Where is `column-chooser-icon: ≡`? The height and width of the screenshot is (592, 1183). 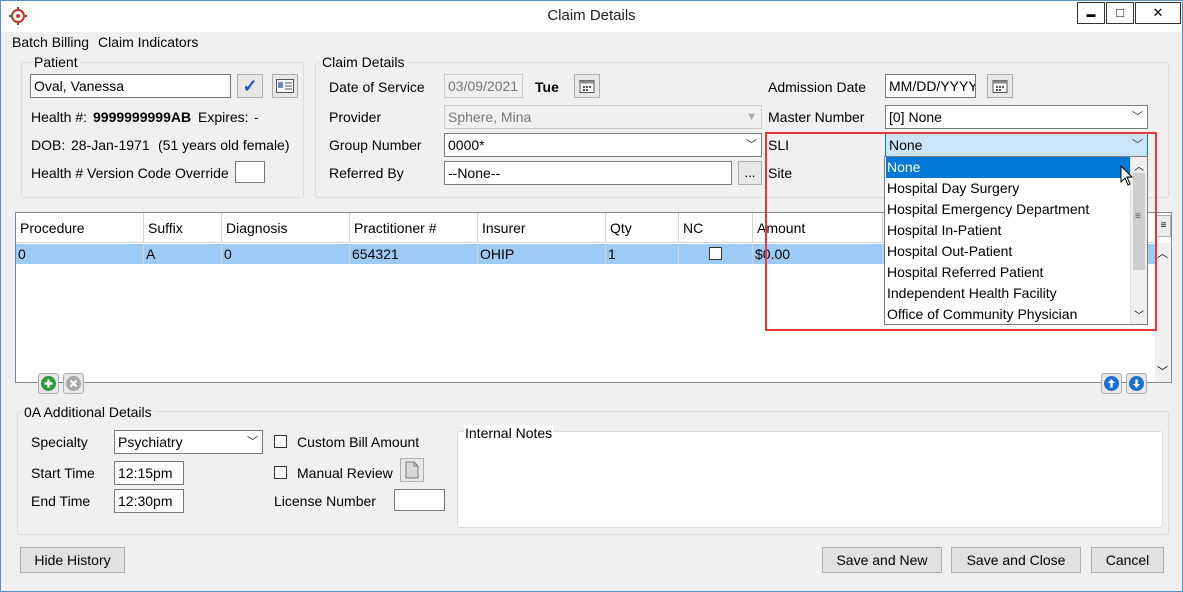 column-chooser-icon: ≡ is located at coordinates (1163, 225).